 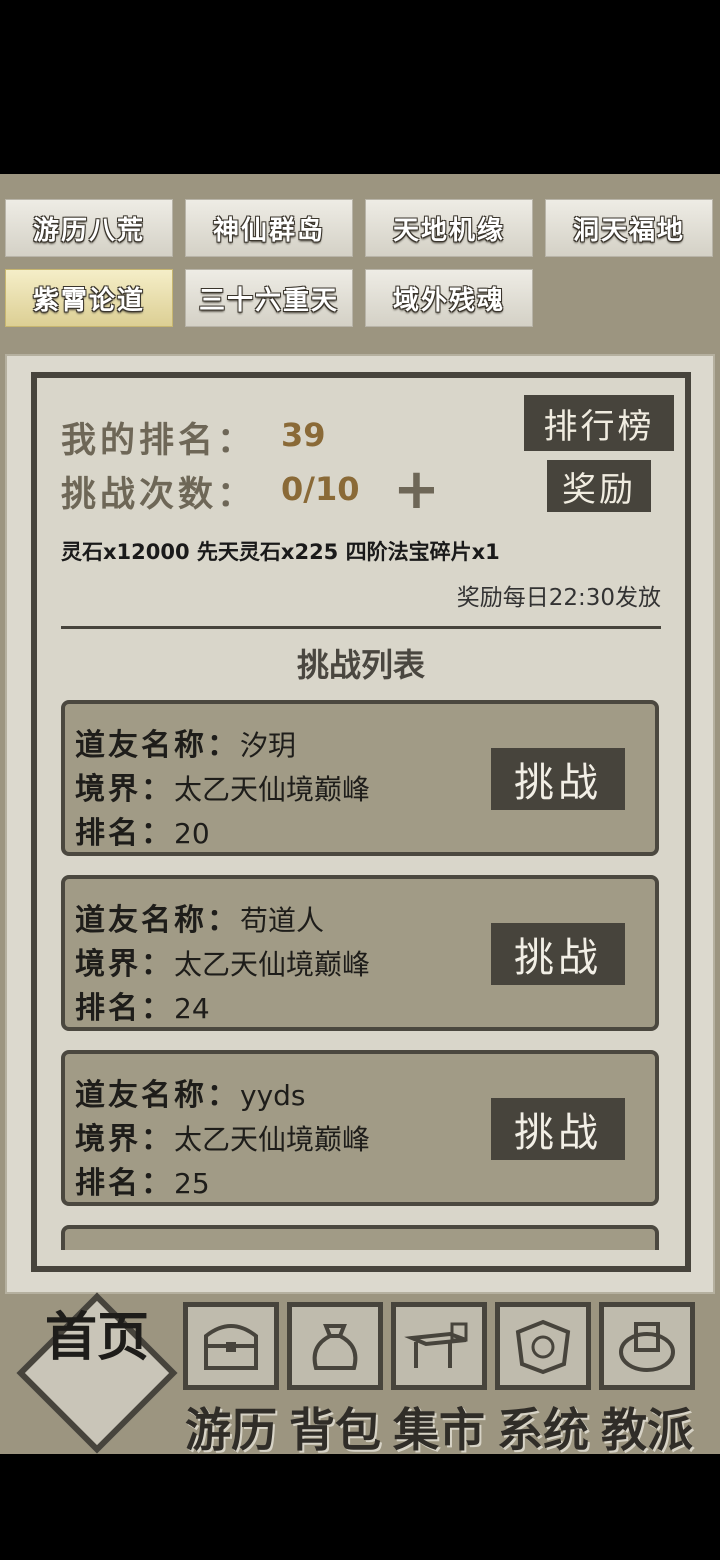 I want to click on reward-items: 灵石x12000 先天灵石x225 四阶法宝碎片x1, so click(x=280, y=552).